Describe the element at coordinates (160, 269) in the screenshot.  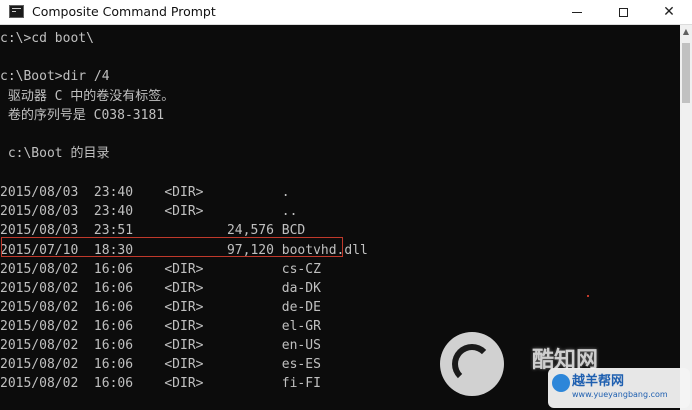
I see `console-line: 2015/08/02 16:06 <DIR> cs-CZ` at that location.